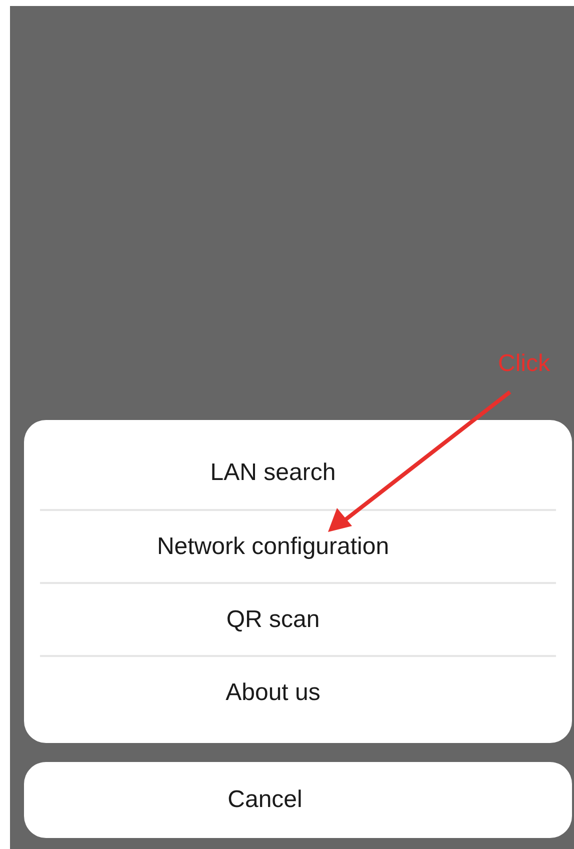  I want to click on annotation-label: Click, so click(524, 364).